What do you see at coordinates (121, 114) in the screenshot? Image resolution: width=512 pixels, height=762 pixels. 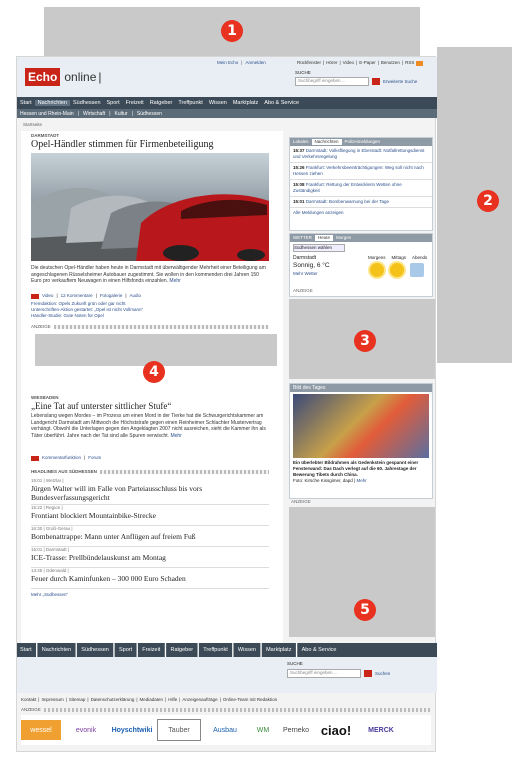 I see `subnav-item: Kultur` at bounding box center [121, 114].